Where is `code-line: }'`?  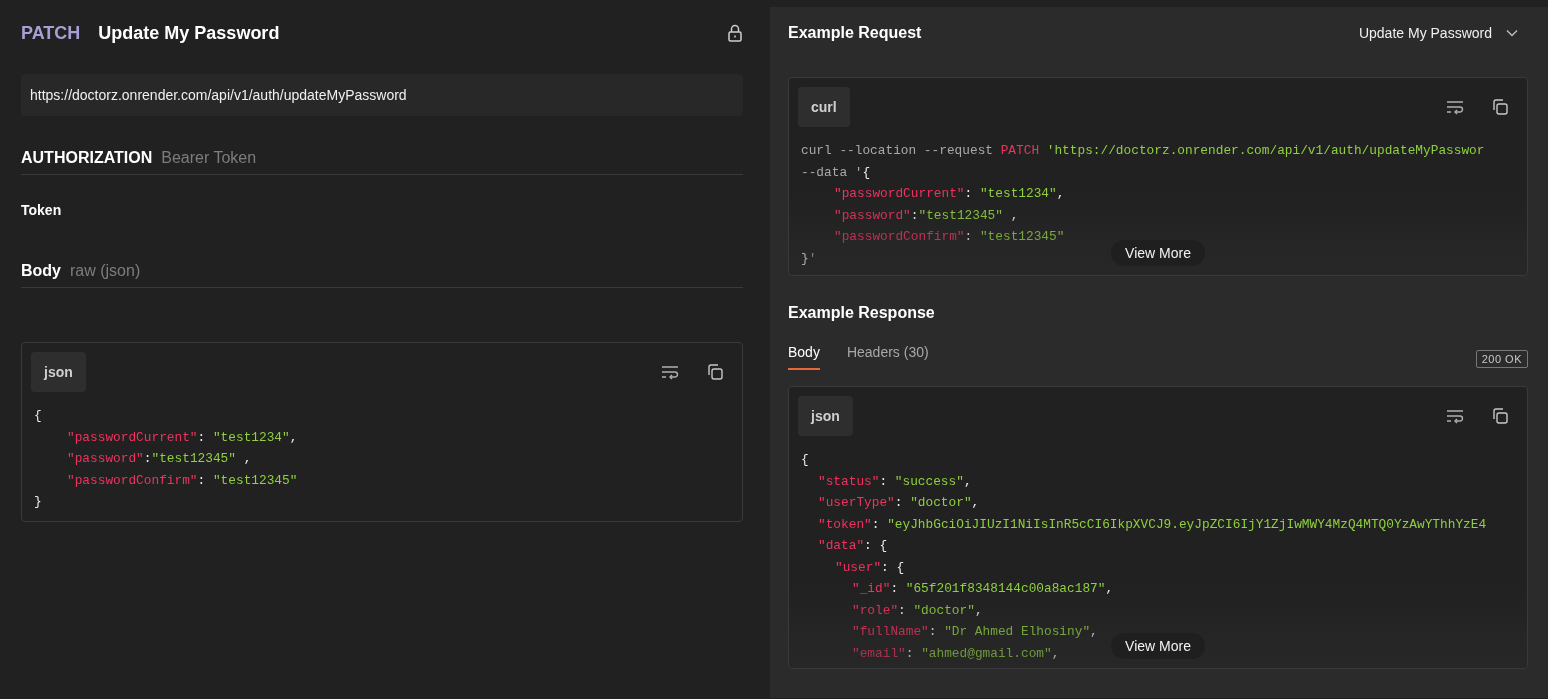 code-line: }' is located at coordinates (809, 258).